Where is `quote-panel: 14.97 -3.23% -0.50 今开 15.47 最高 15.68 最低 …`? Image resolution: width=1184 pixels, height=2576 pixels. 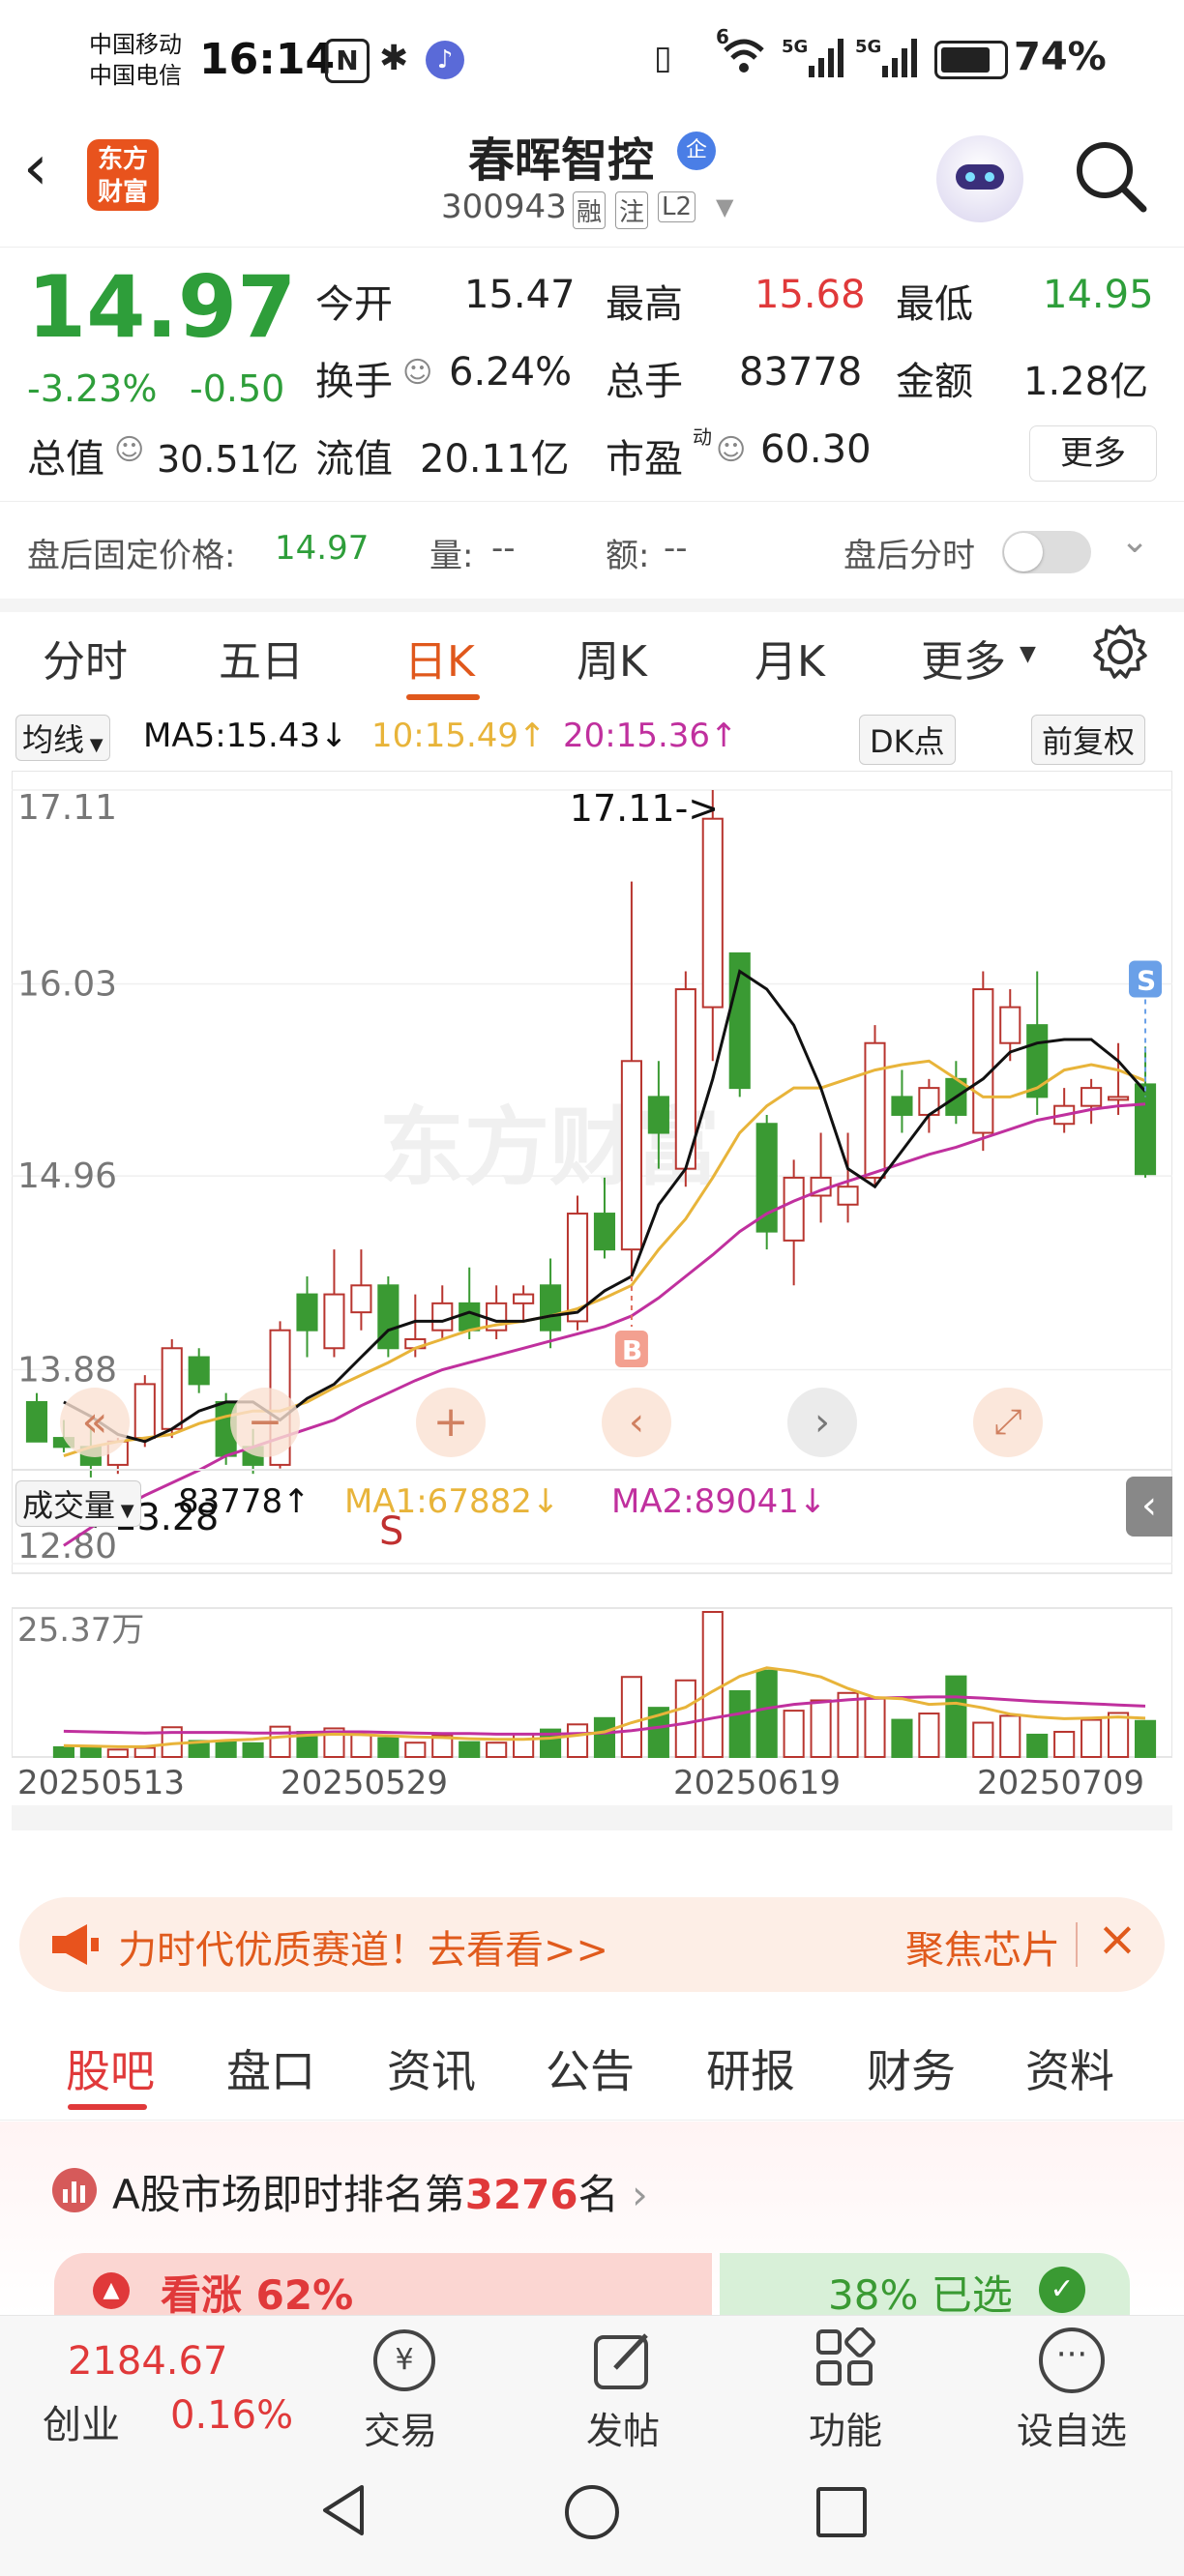 quote-panel: 14.97 -3.23% -0.50 今开 15.47 最高 15.68 最低 … is located at coordinates (592, 371).